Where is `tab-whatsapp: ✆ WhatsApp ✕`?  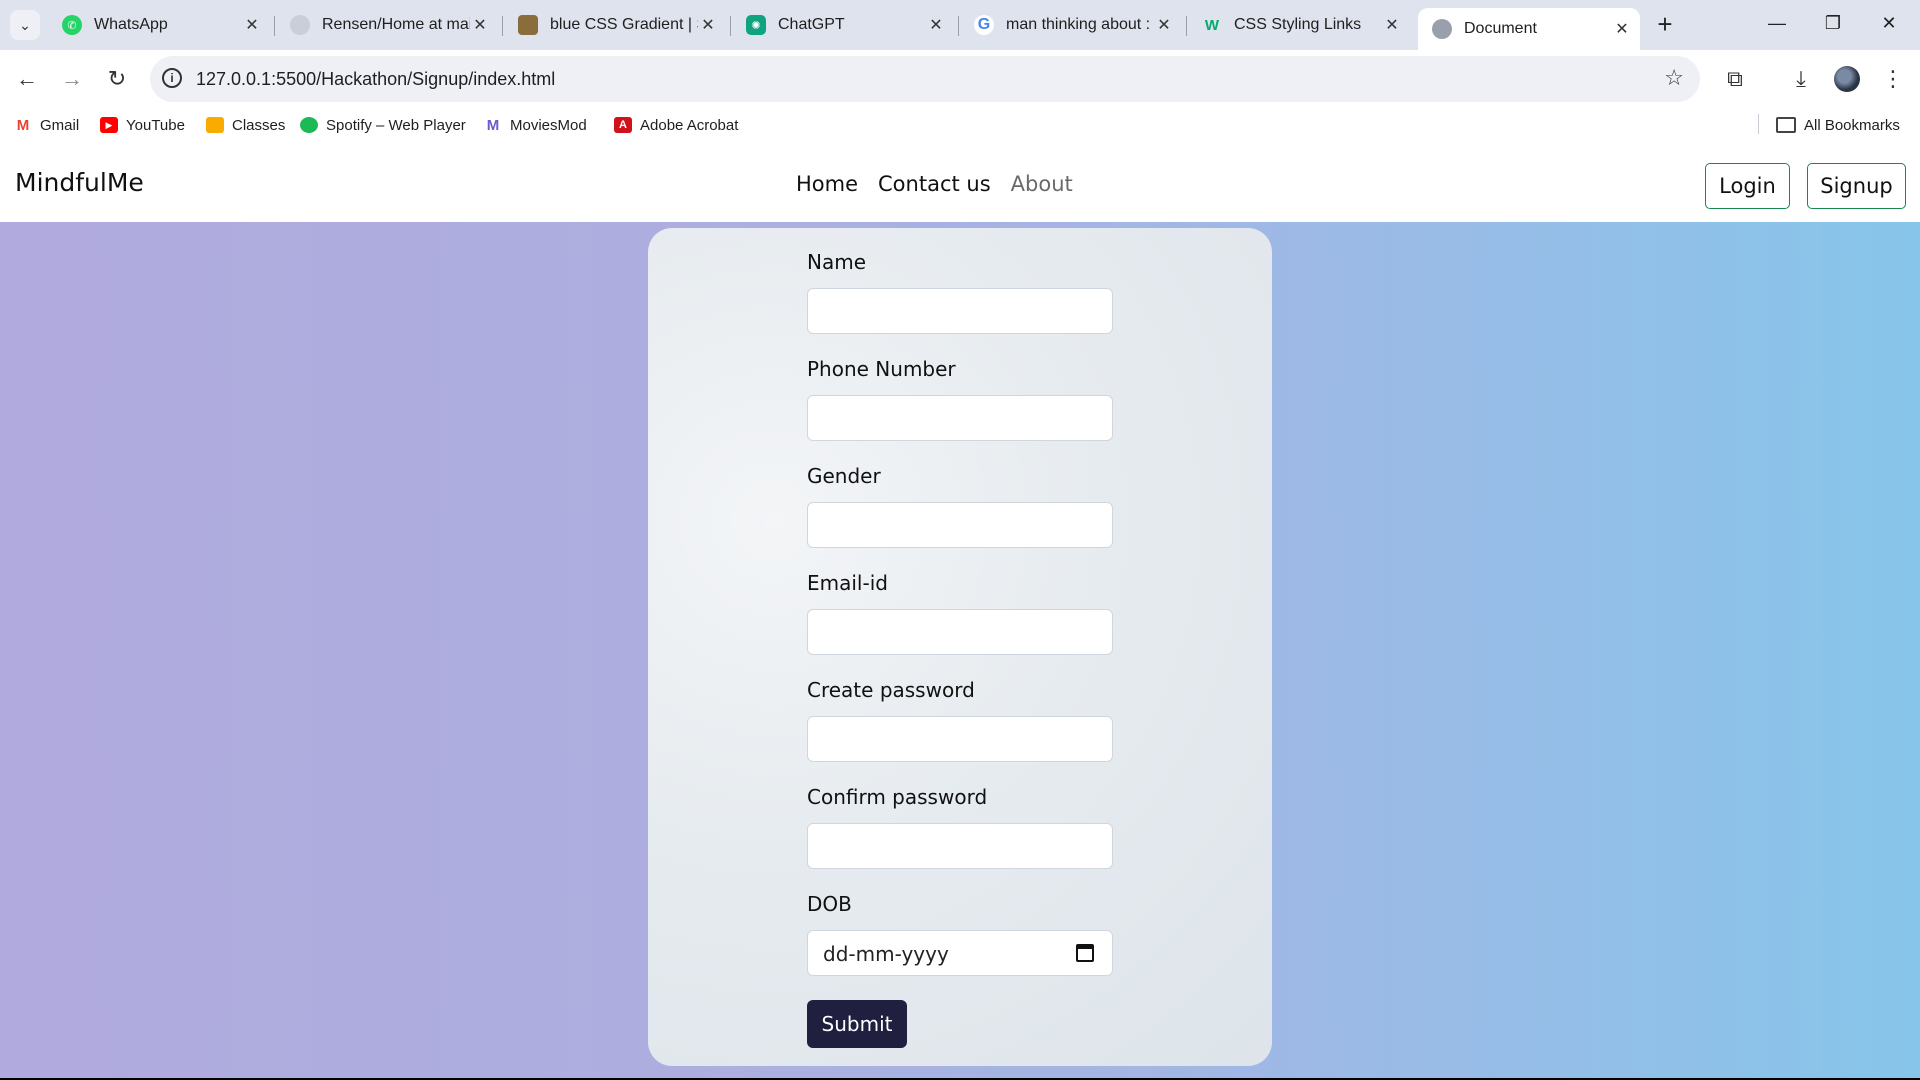
tab-whatsapp: ✆ WhatsApp ✕ is located at coordinates (159, 25).